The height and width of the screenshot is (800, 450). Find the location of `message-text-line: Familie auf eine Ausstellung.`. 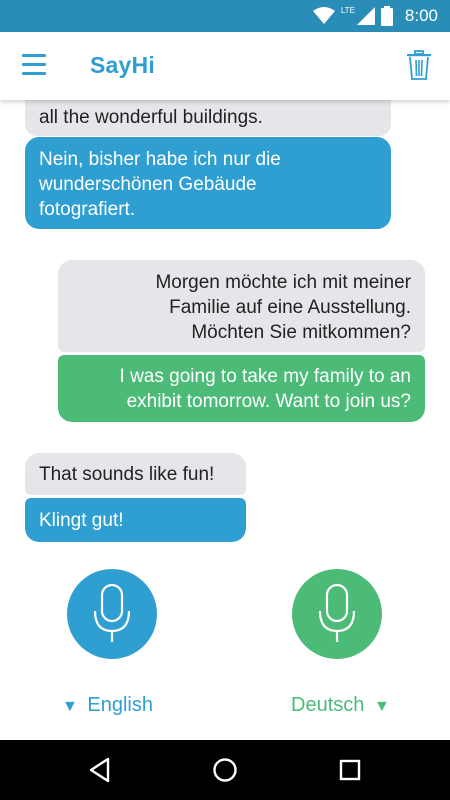

message-text-line: Familie auf eine Ausstellung. is located at coordinates (290, 307).